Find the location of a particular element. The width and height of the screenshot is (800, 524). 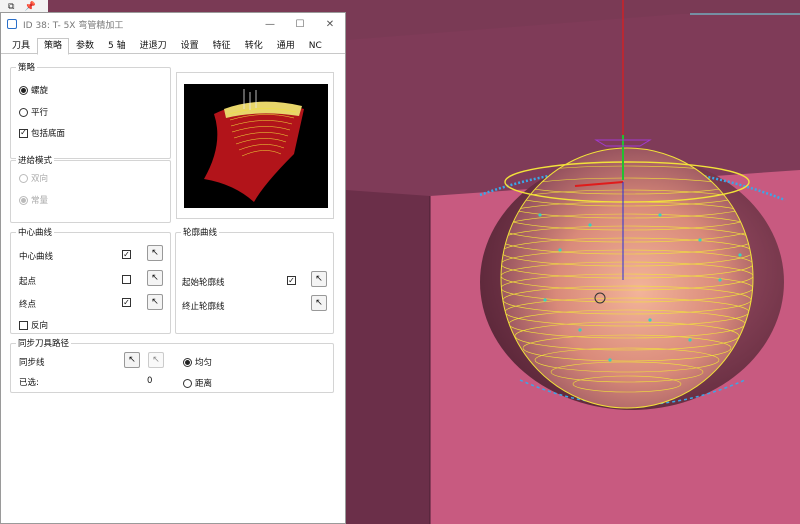

reverse-label: 反向 is located at coordinates (40, 326).